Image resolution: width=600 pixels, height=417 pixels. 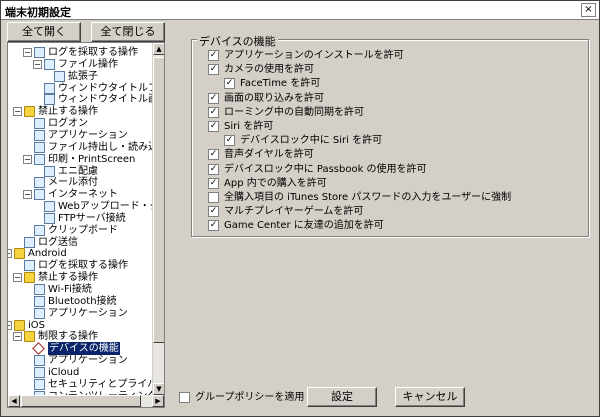 I want to click on feature-option-label: カメラの使用を許可, so click(x=269, y=70).